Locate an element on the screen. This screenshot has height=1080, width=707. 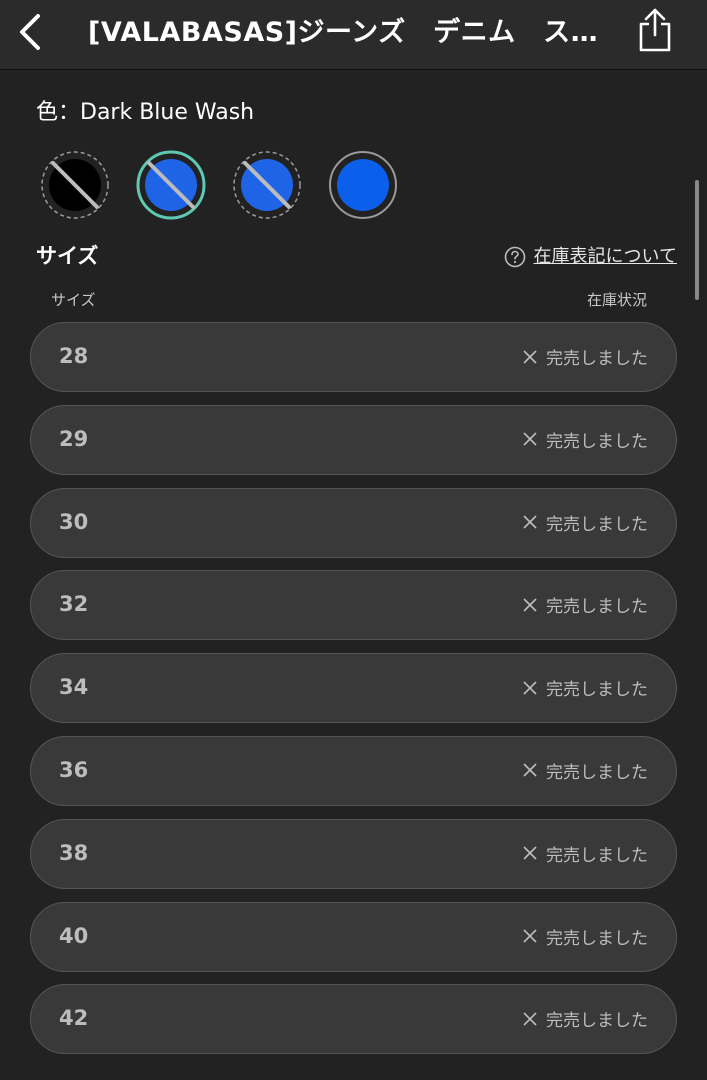
size-row: 38 完売しました is located at coordinates (353, 853).